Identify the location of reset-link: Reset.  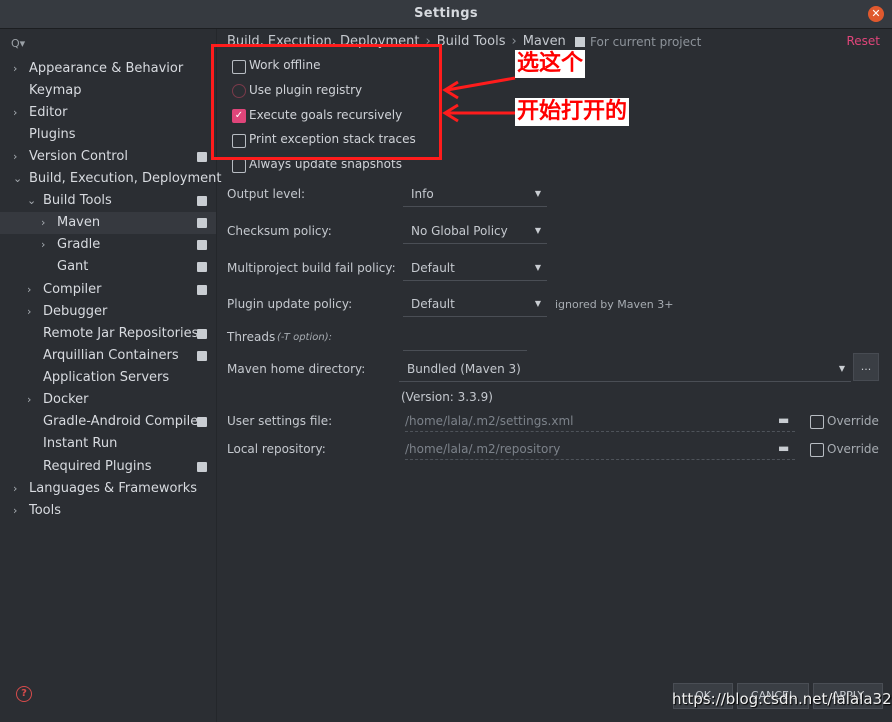
(863, 41).